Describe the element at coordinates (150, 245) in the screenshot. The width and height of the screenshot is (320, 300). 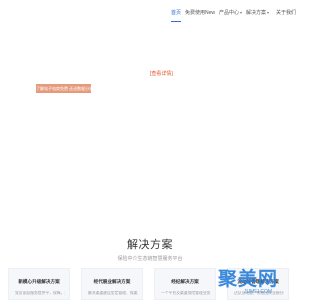
I see `solutions-section-title: 解决方案` at that location.